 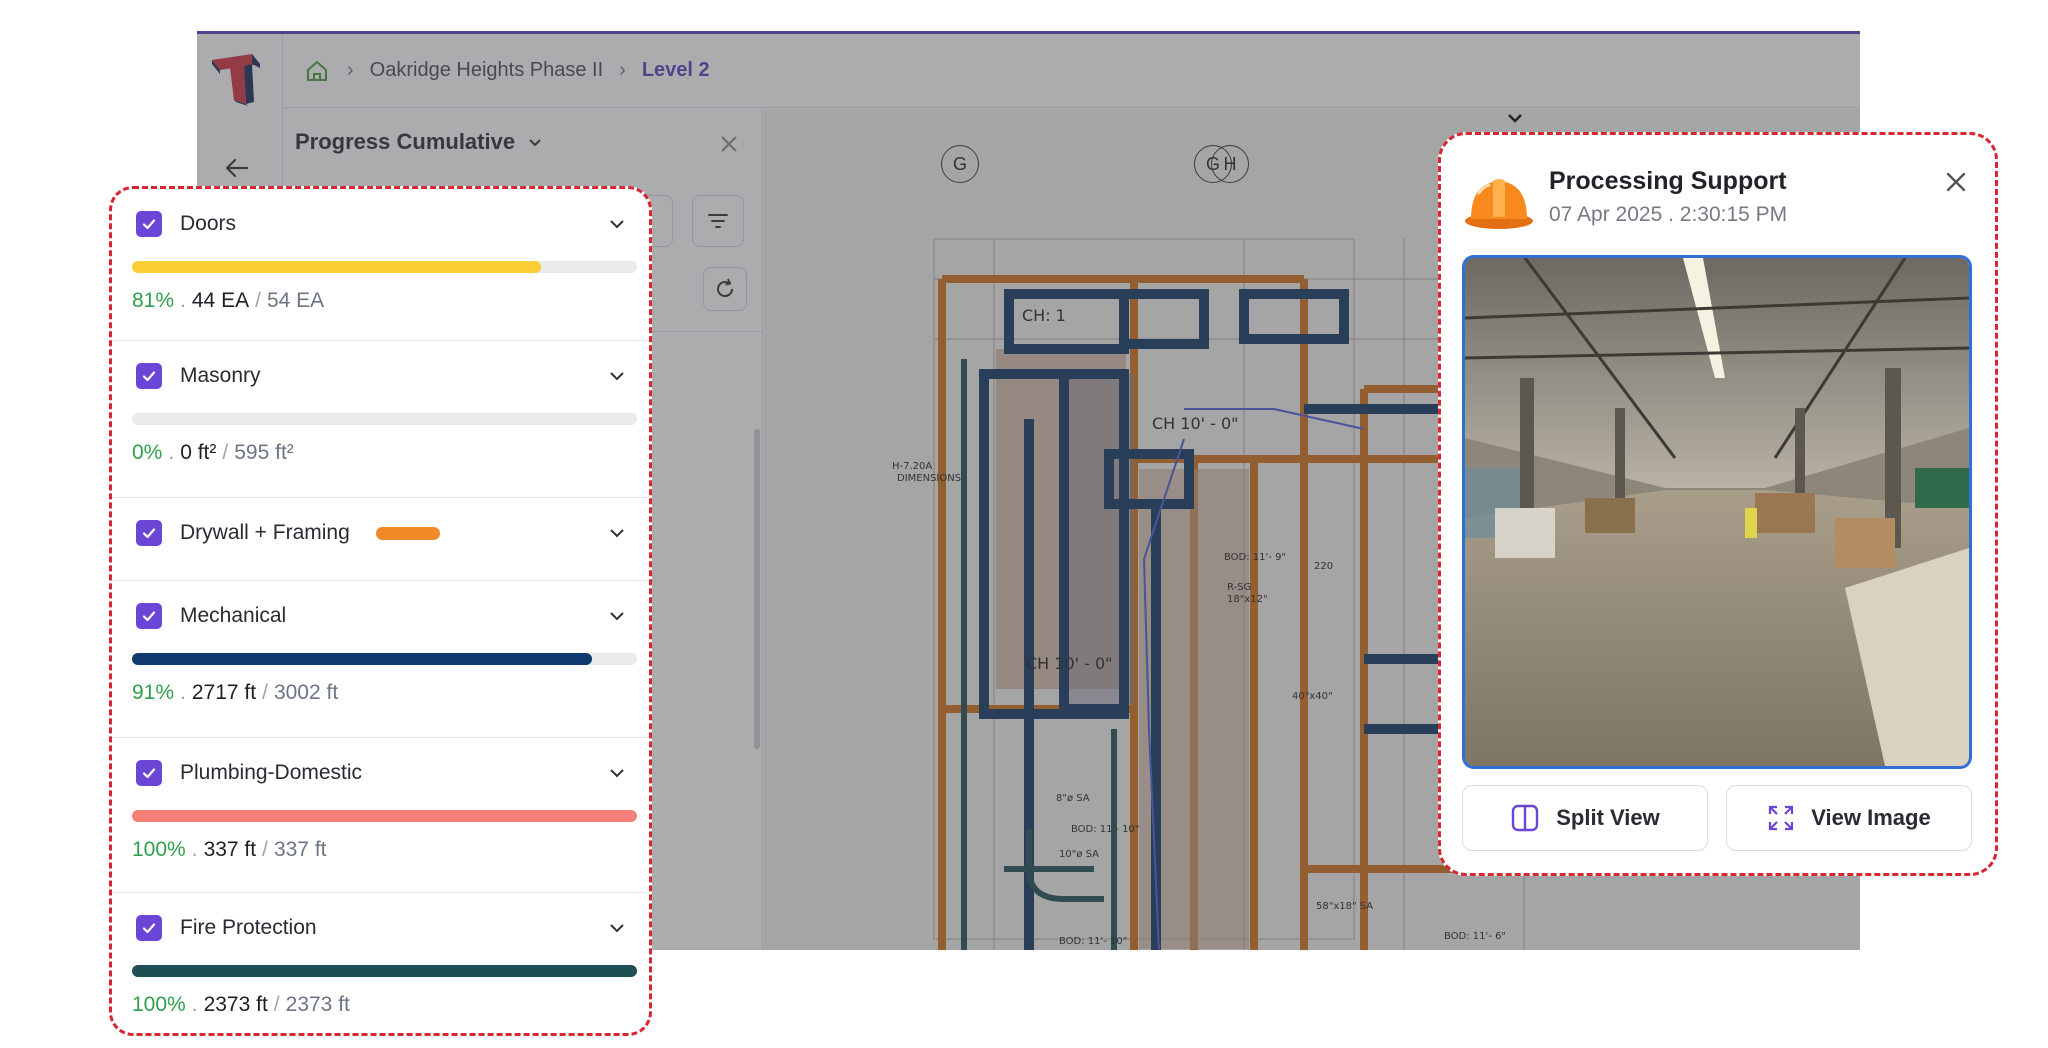 I want to click on breadcrumb: › Oakridge Heights Phase II › Level 2, so click(x=1071, y=71).